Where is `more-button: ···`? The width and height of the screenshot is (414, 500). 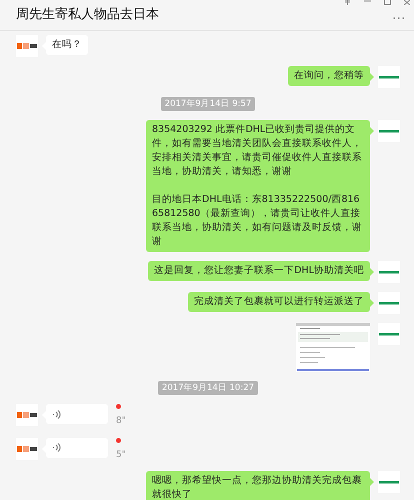
more-button: ··· is located at coordinates (399, 19).